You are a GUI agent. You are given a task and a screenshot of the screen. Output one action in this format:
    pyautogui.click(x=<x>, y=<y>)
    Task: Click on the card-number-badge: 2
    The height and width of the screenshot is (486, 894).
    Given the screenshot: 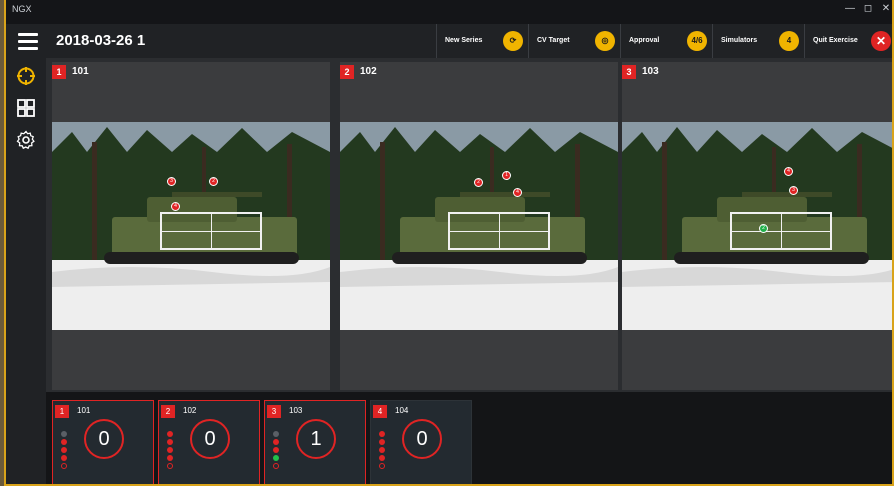 What is the action you would take?
    pyautogui.click(x=168, y=411)
    